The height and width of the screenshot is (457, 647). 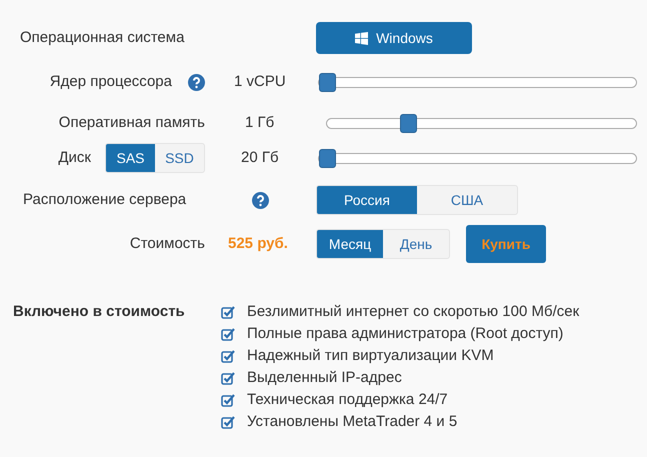 I want to click on feature-text: Установлены MetaTrader 4 и 5, so click(x=352, y=422).